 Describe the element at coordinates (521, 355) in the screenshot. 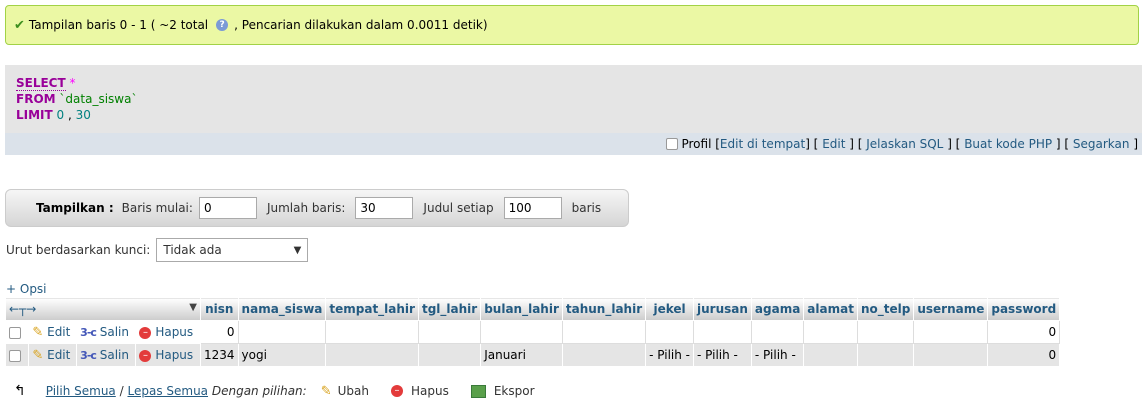

I see `cell-bulan-lahir: Januari` at that location.